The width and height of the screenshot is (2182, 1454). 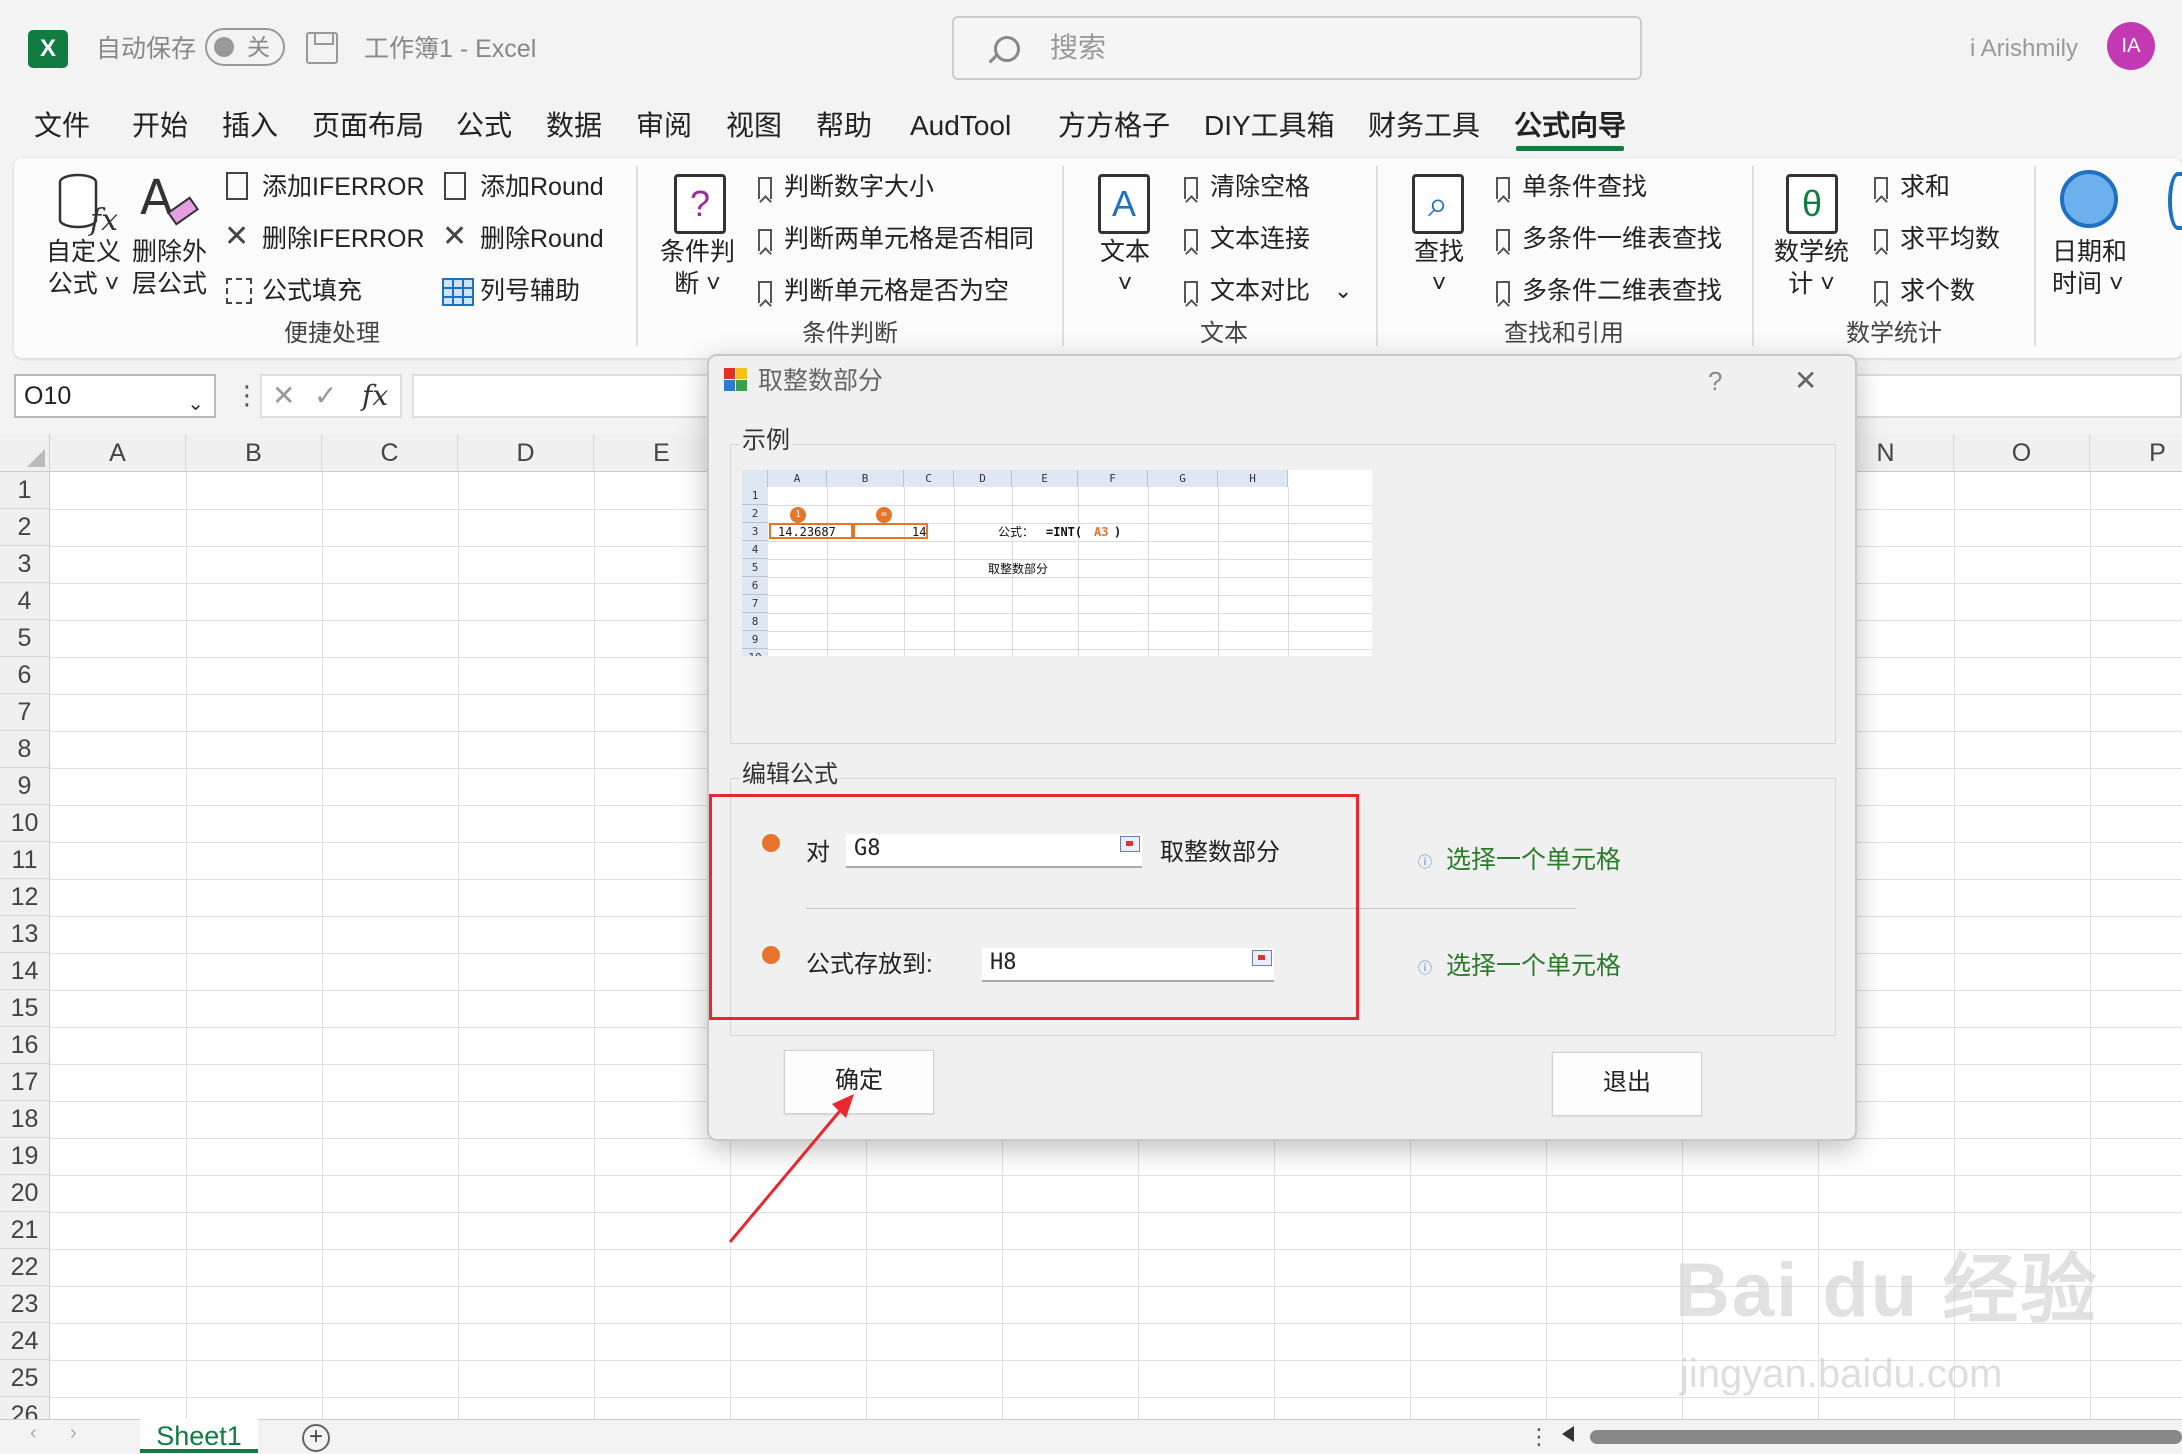 What do you see at coordinates (25, 712) in the screenshot?
I see `row-header: 7` at bounding box center [25, 712].